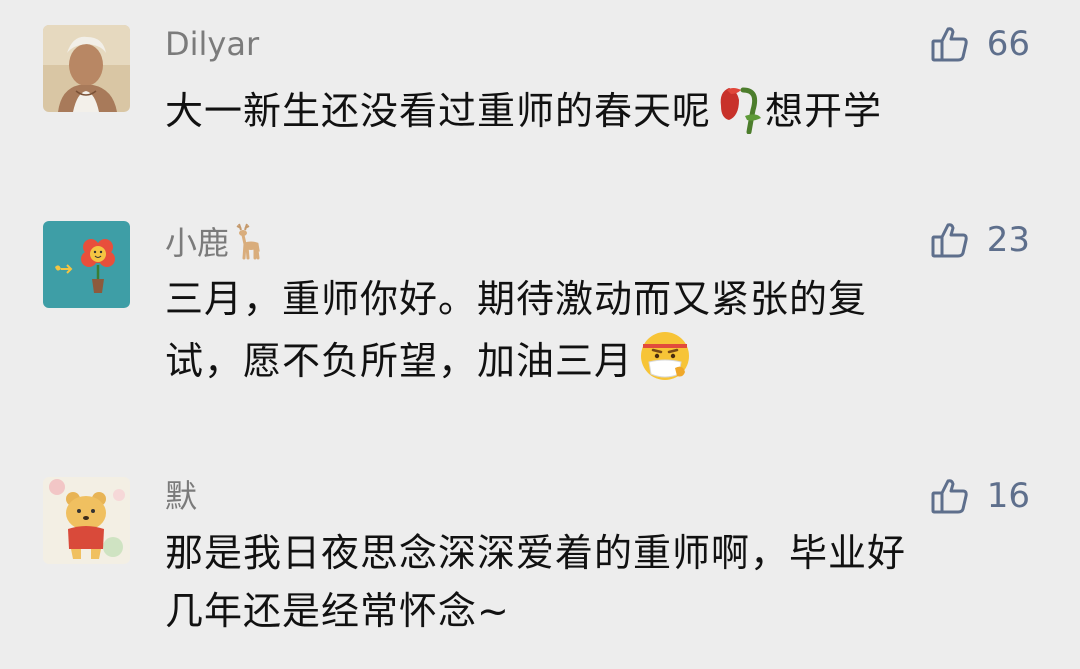 The width and height of the screenshot is (1080, 669). Describe the element at coordinates (979, 496) in the screenshot. I see `like-button: 16` at that location.